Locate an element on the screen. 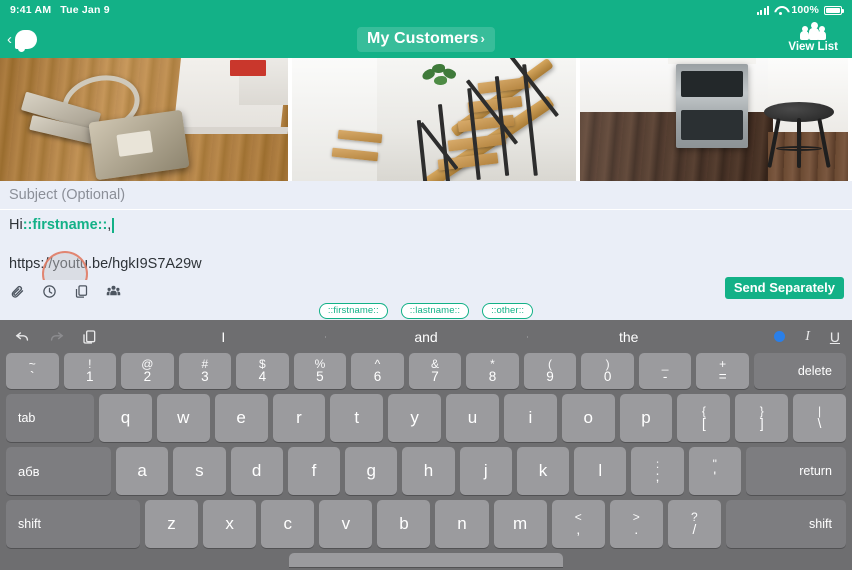 This screenshot has height=576, width=852. key-top-label: > is located at coordinates (636, 516).